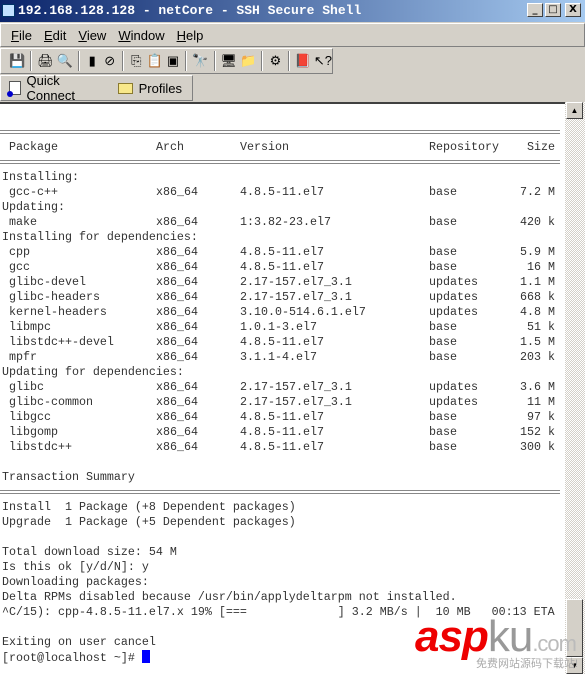 The width and height of the screenshot is (585, 674). Describe the element at coordinates (155, 61) in the screenshot. I see `paste-icon: 📋` at that location.